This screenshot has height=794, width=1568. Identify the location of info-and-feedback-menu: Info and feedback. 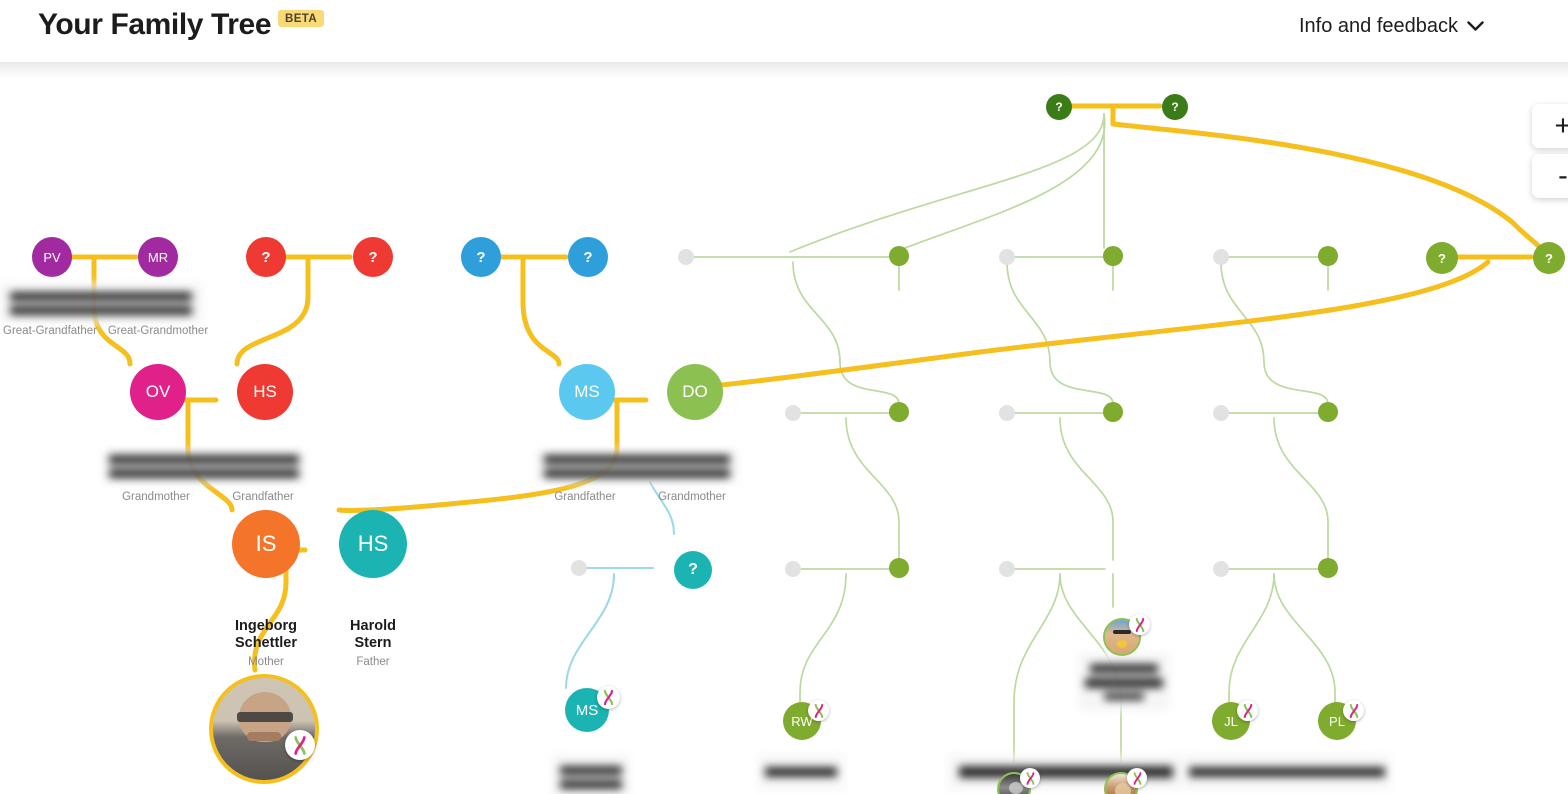
(1391, 26).